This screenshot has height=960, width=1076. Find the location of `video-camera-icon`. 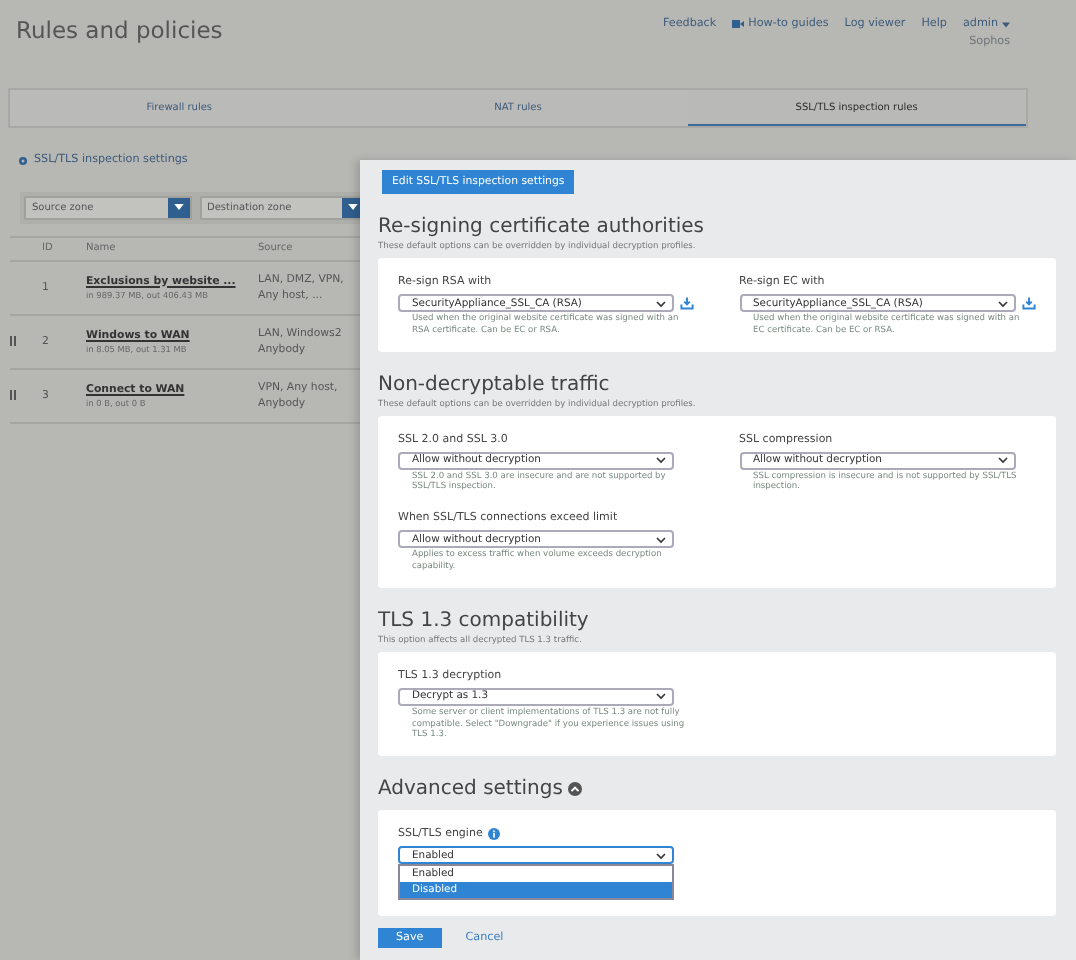

video-camera-icon is located at coordinates (738, 24).